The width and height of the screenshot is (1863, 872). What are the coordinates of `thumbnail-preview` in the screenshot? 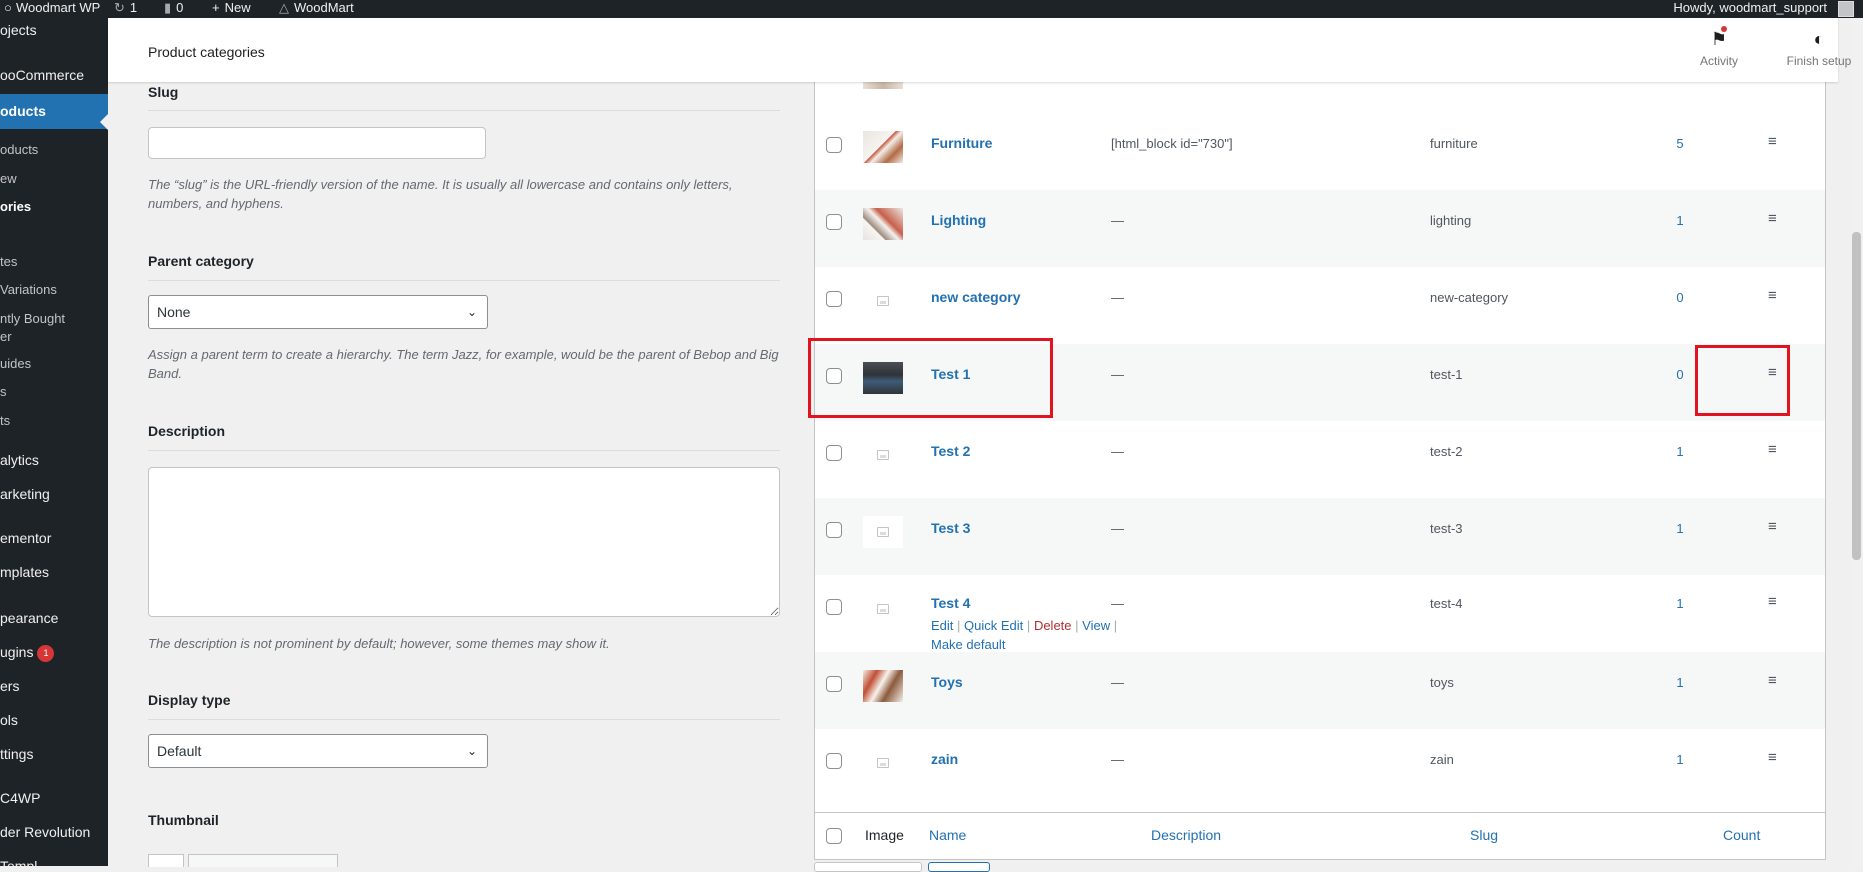 It's located at (166, 860).